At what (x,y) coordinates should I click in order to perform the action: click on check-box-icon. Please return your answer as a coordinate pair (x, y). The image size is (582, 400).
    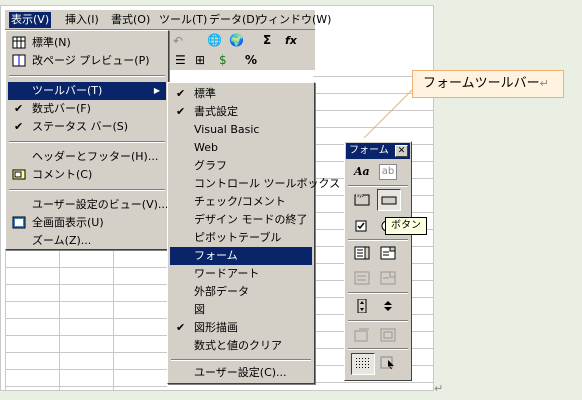
    Looking at the image, I should click on (361, 226).